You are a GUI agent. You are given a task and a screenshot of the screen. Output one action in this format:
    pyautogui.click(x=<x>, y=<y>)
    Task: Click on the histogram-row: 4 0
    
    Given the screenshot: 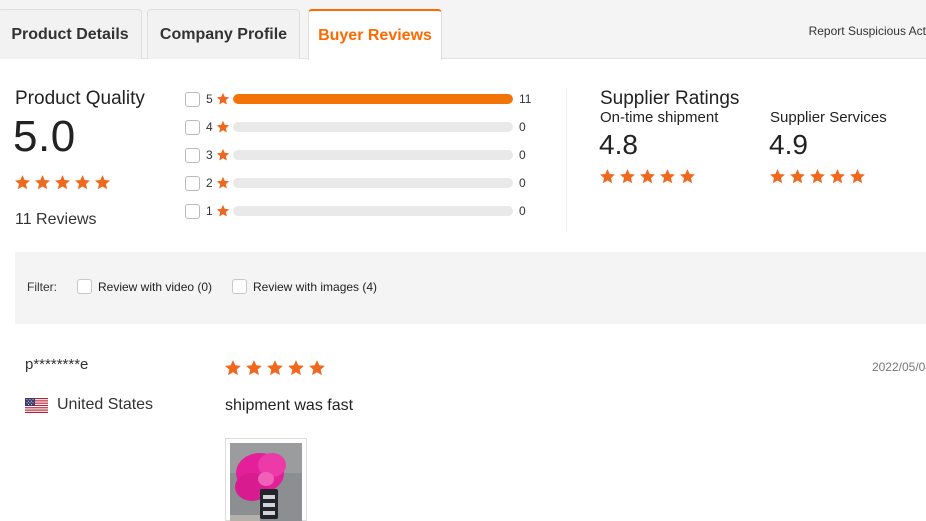 What is the action you would take?
    pyautogui.click(x=355, y=127)
    